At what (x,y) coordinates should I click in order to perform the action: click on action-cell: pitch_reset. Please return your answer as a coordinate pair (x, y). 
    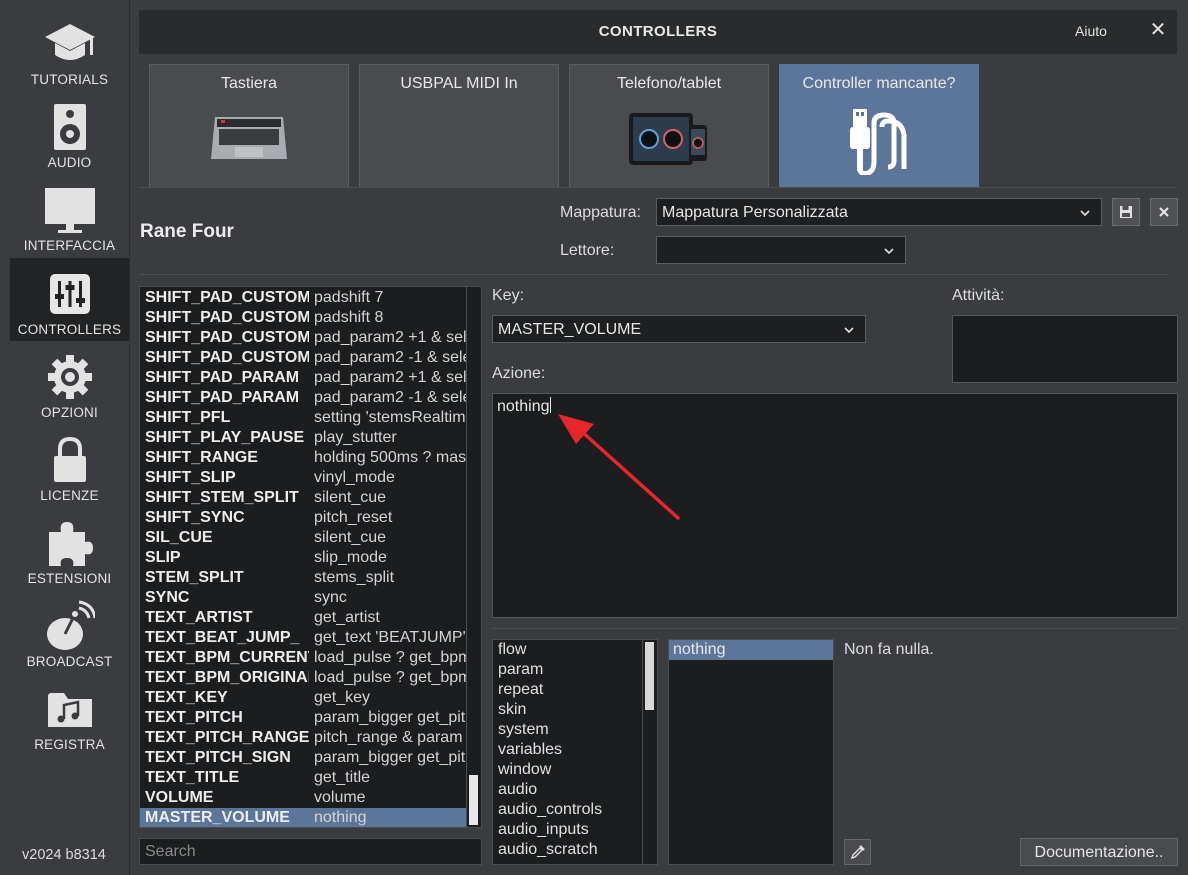
    Looking at the image, I should click on (353, 517).